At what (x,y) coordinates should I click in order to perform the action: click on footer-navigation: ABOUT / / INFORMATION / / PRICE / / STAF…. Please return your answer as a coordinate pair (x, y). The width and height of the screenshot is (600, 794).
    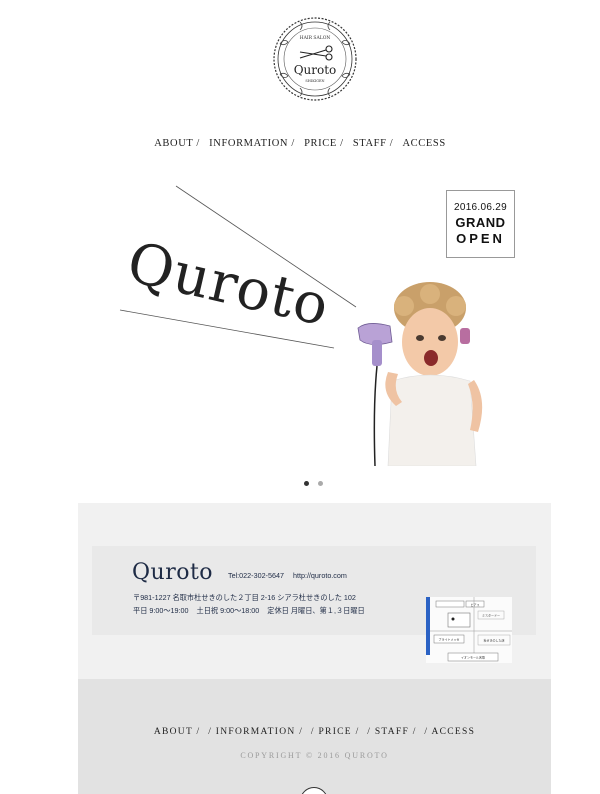
    Looking at the image, I should click on (314, 732).